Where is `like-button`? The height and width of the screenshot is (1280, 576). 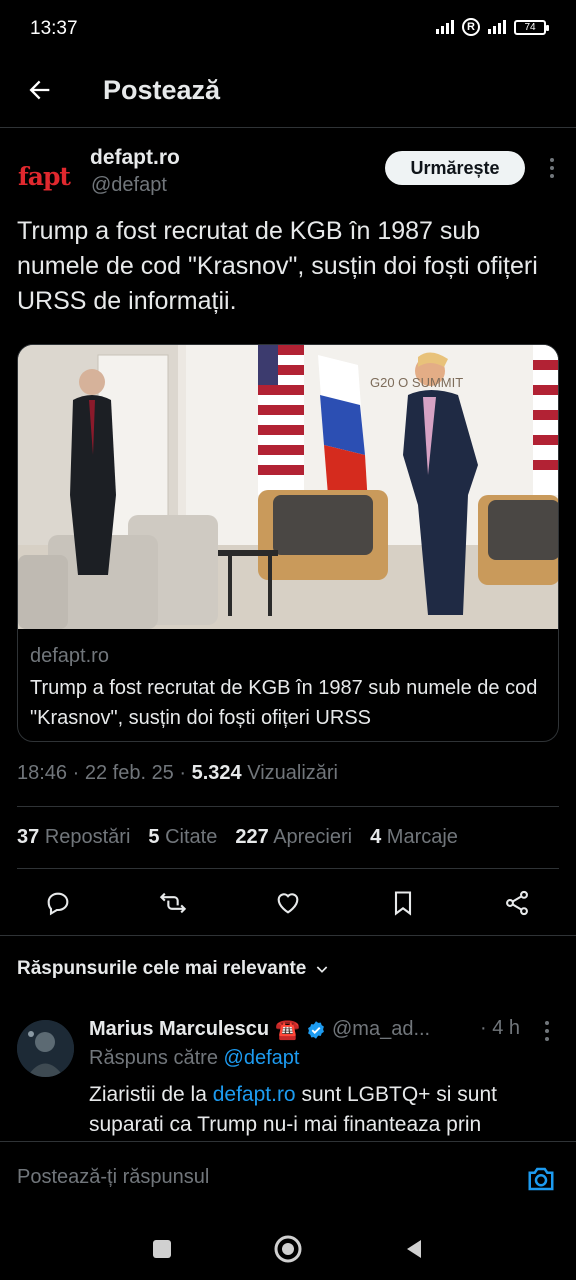 like-button is located at coordinates (288, 903).